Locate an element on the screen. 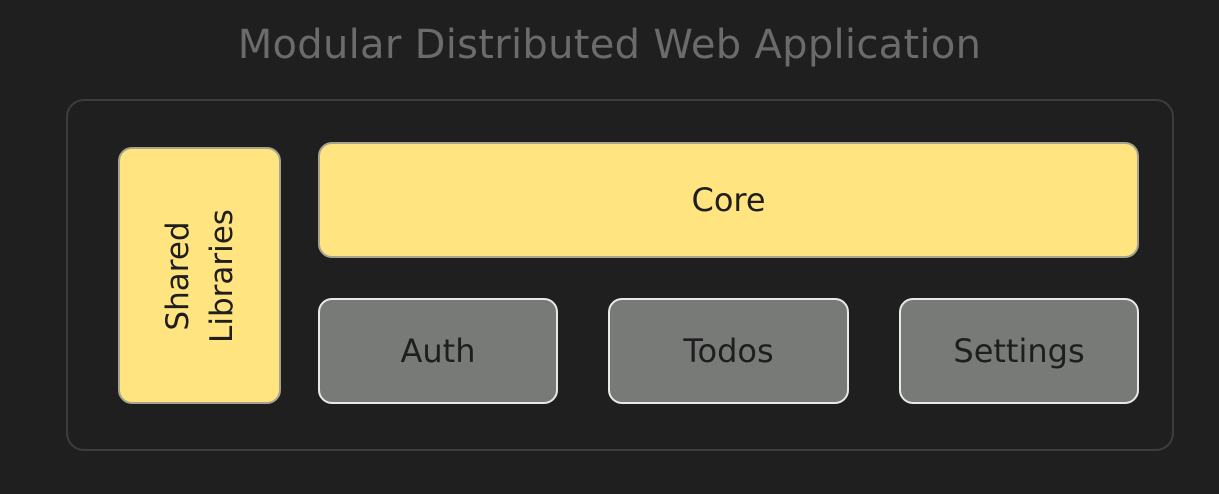 The height and width of the screenshot is (494, 1219). settings-label: Settings is located at coordinates (1019, 351).